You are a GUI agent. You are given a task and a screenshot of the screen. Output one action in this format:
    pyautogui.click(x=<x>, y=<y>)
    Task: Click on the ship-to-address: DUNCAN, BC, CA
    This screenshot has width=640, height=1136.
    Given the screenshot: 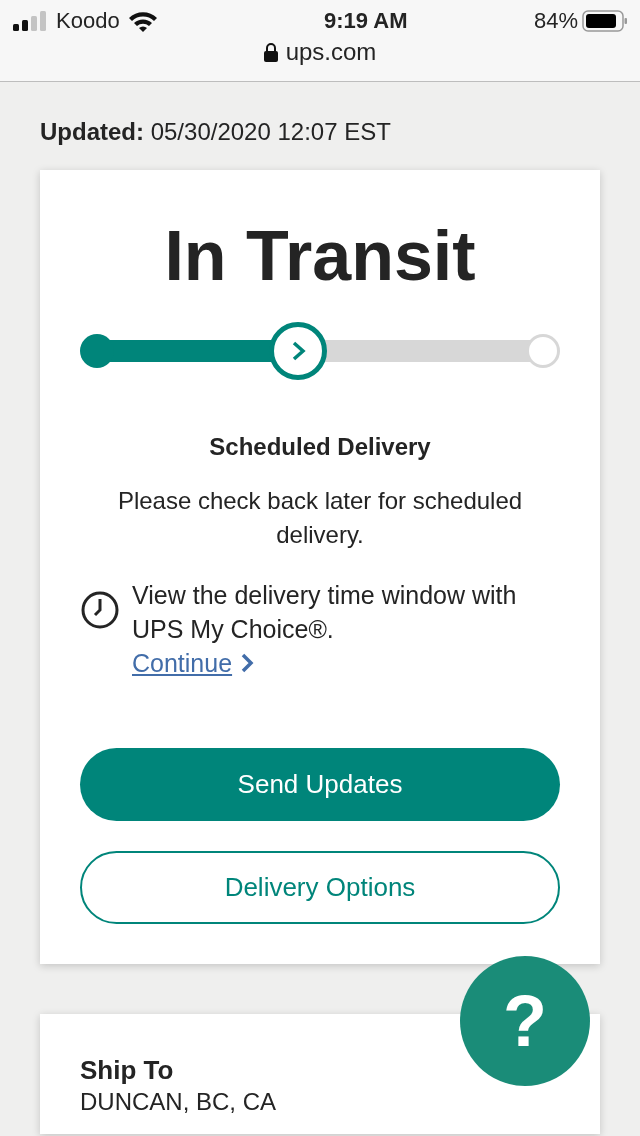 What is the action you would take?
    pyautogui.click(x=179, y=1102)
    